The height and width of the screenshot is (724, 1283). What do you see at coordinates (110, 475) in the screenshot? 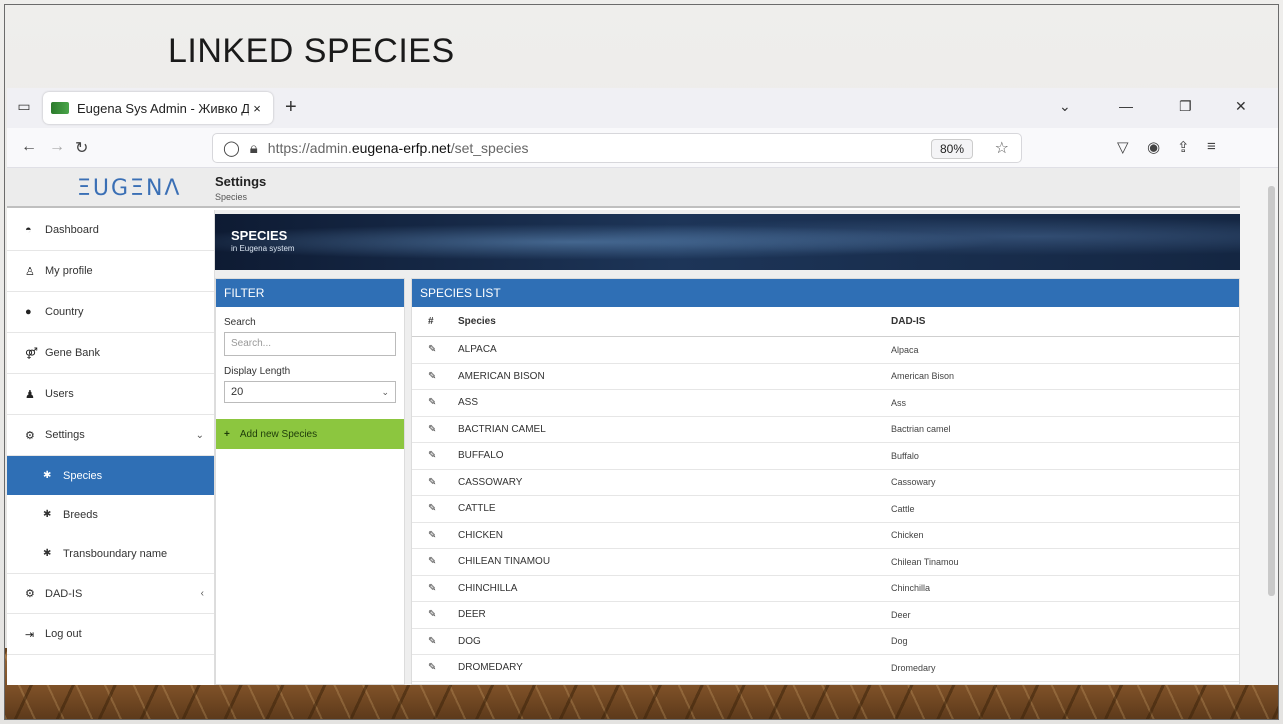
I see `sidebar-subitem-species: ✱ Species` at bounding box center [110, 475].